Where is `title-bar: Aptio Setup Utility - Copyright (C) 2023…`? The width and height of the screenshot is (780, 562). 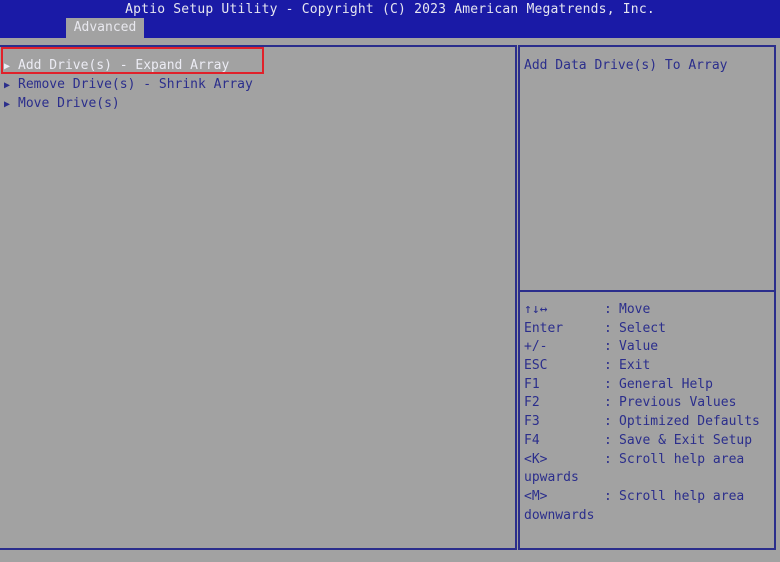 title-bar: Aptio Setup Utility - Copyright (C) 2023… is located at coordinates (390, 19).